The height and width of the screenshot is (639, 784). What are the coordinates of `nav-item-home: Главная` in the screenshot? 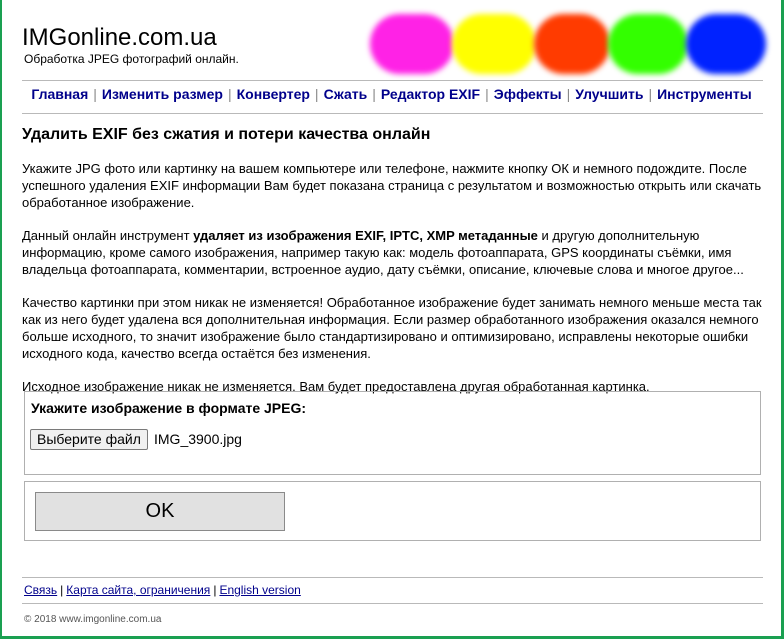 It's located at (59, 94).